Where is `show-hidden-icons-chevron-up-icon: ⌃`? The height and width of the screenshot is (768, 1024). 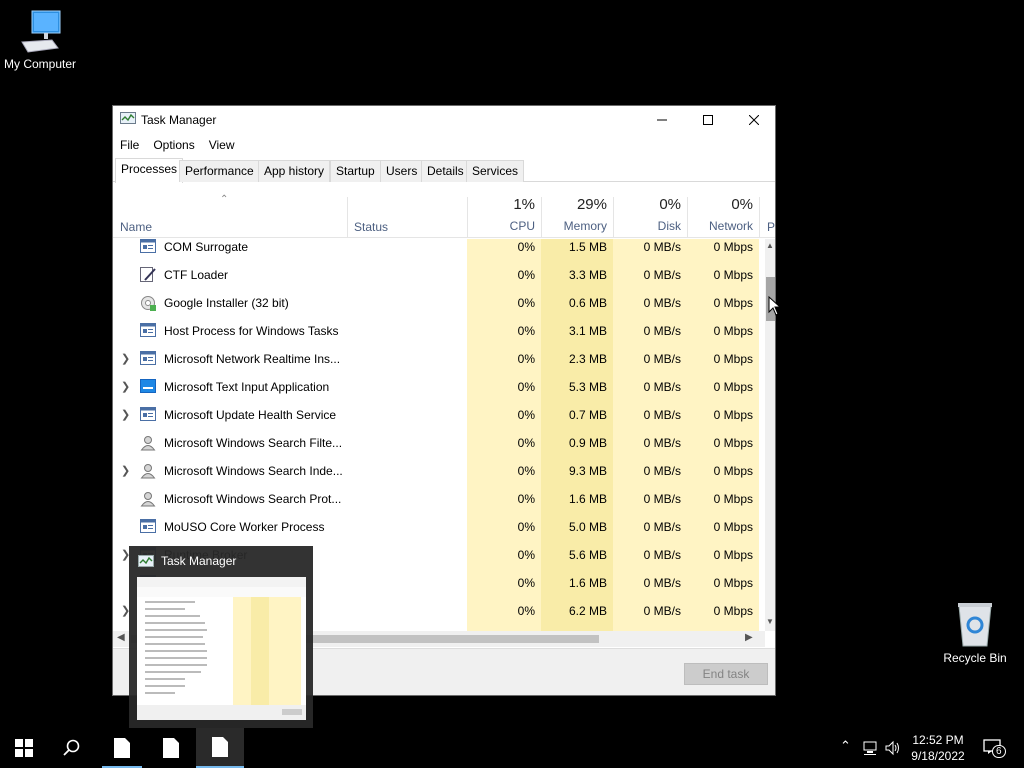
show-hidden-icons-chevron-up-icon: ⌃ is located at coordinates (845, 746).